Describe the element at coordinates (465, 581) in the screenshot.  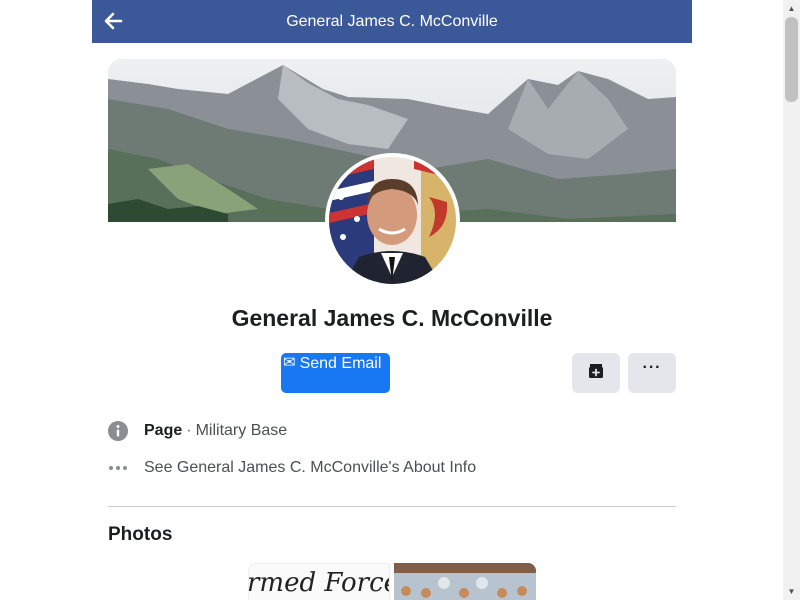
I see `photo-thumbnail` at that location.